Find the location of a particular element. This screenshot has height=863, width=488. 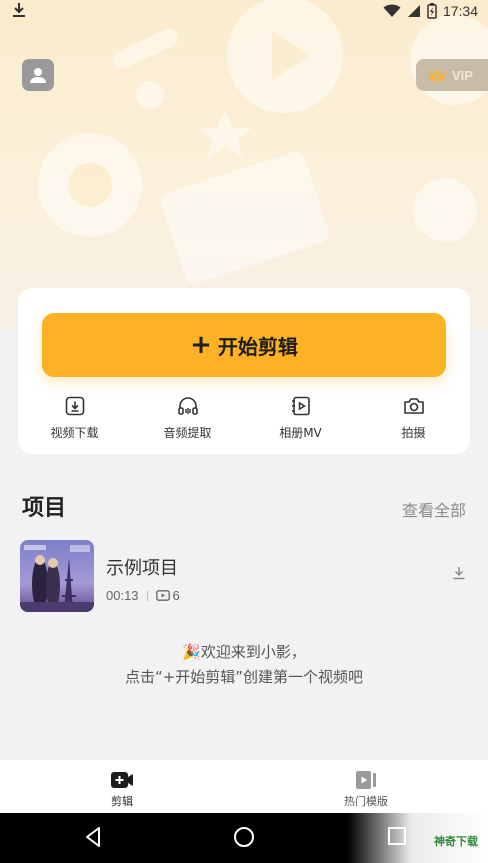

signal-icon is located at coordinates (413, 11).